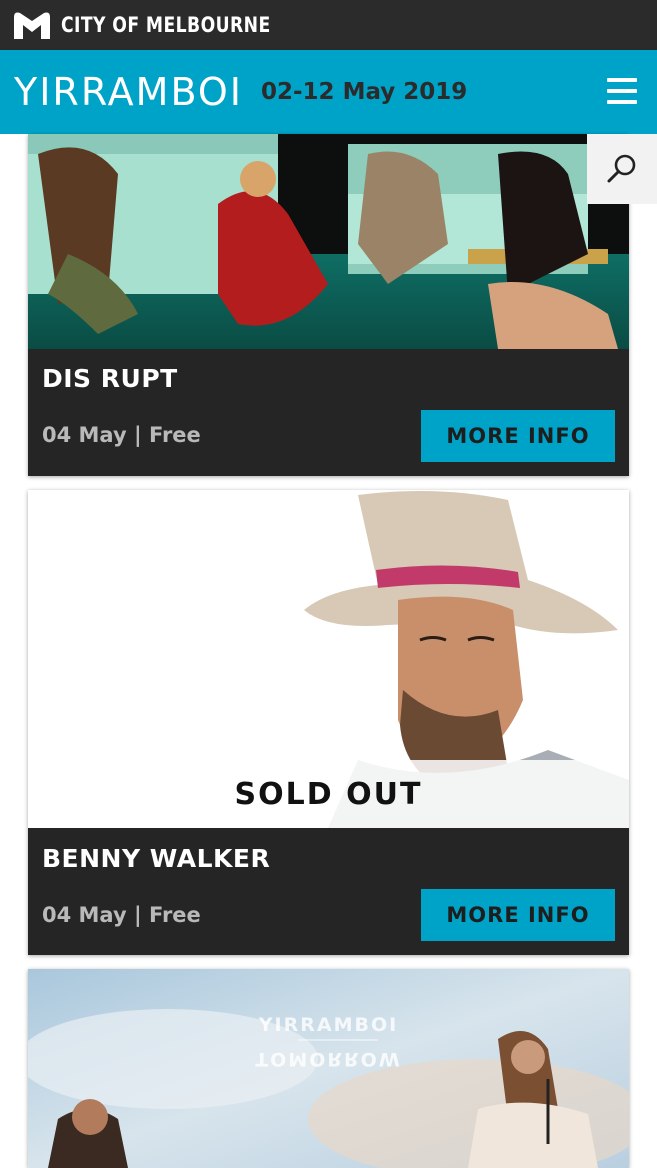 The height and width of the screenshot is (1168, 657). I want to click on festival-logo: YIRRAMBOI, so click(128, 92).